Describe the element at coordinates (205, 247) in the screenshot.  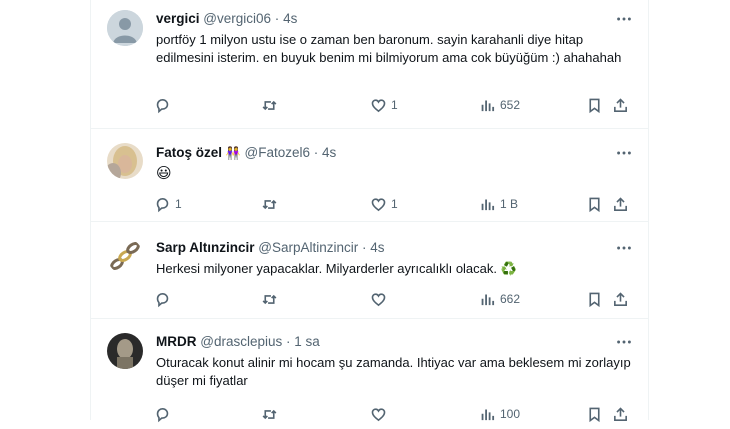
I see `author-name: Sarp Altınzincir` at that location.